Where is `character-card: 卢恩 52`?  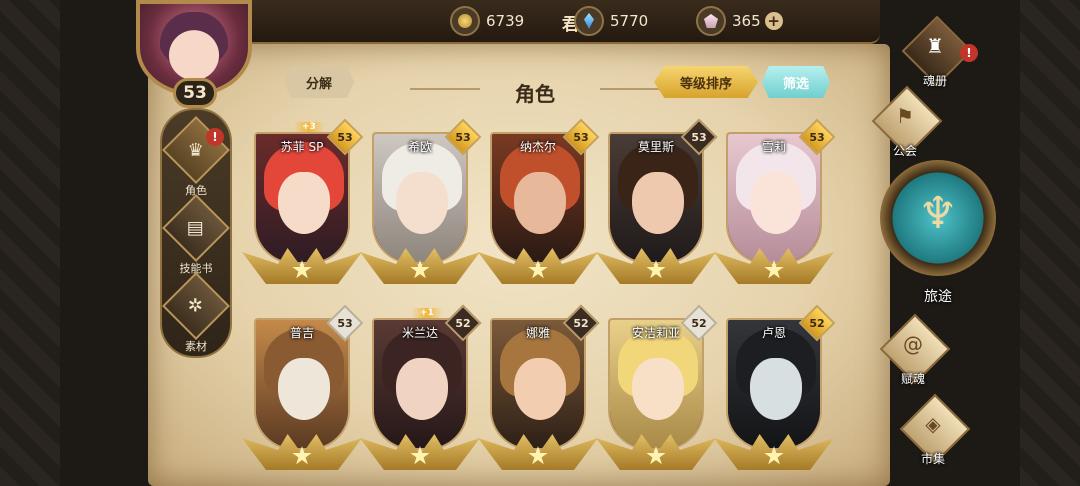 character-card: 卢恩 52 is located at coordinates (775, 387).